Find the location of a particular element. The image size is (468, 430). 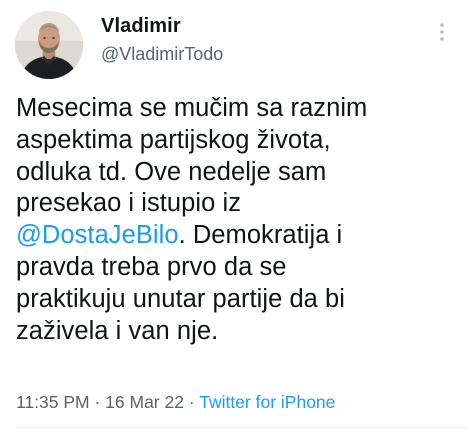

more-options-button is located at coordinates (442, 32).